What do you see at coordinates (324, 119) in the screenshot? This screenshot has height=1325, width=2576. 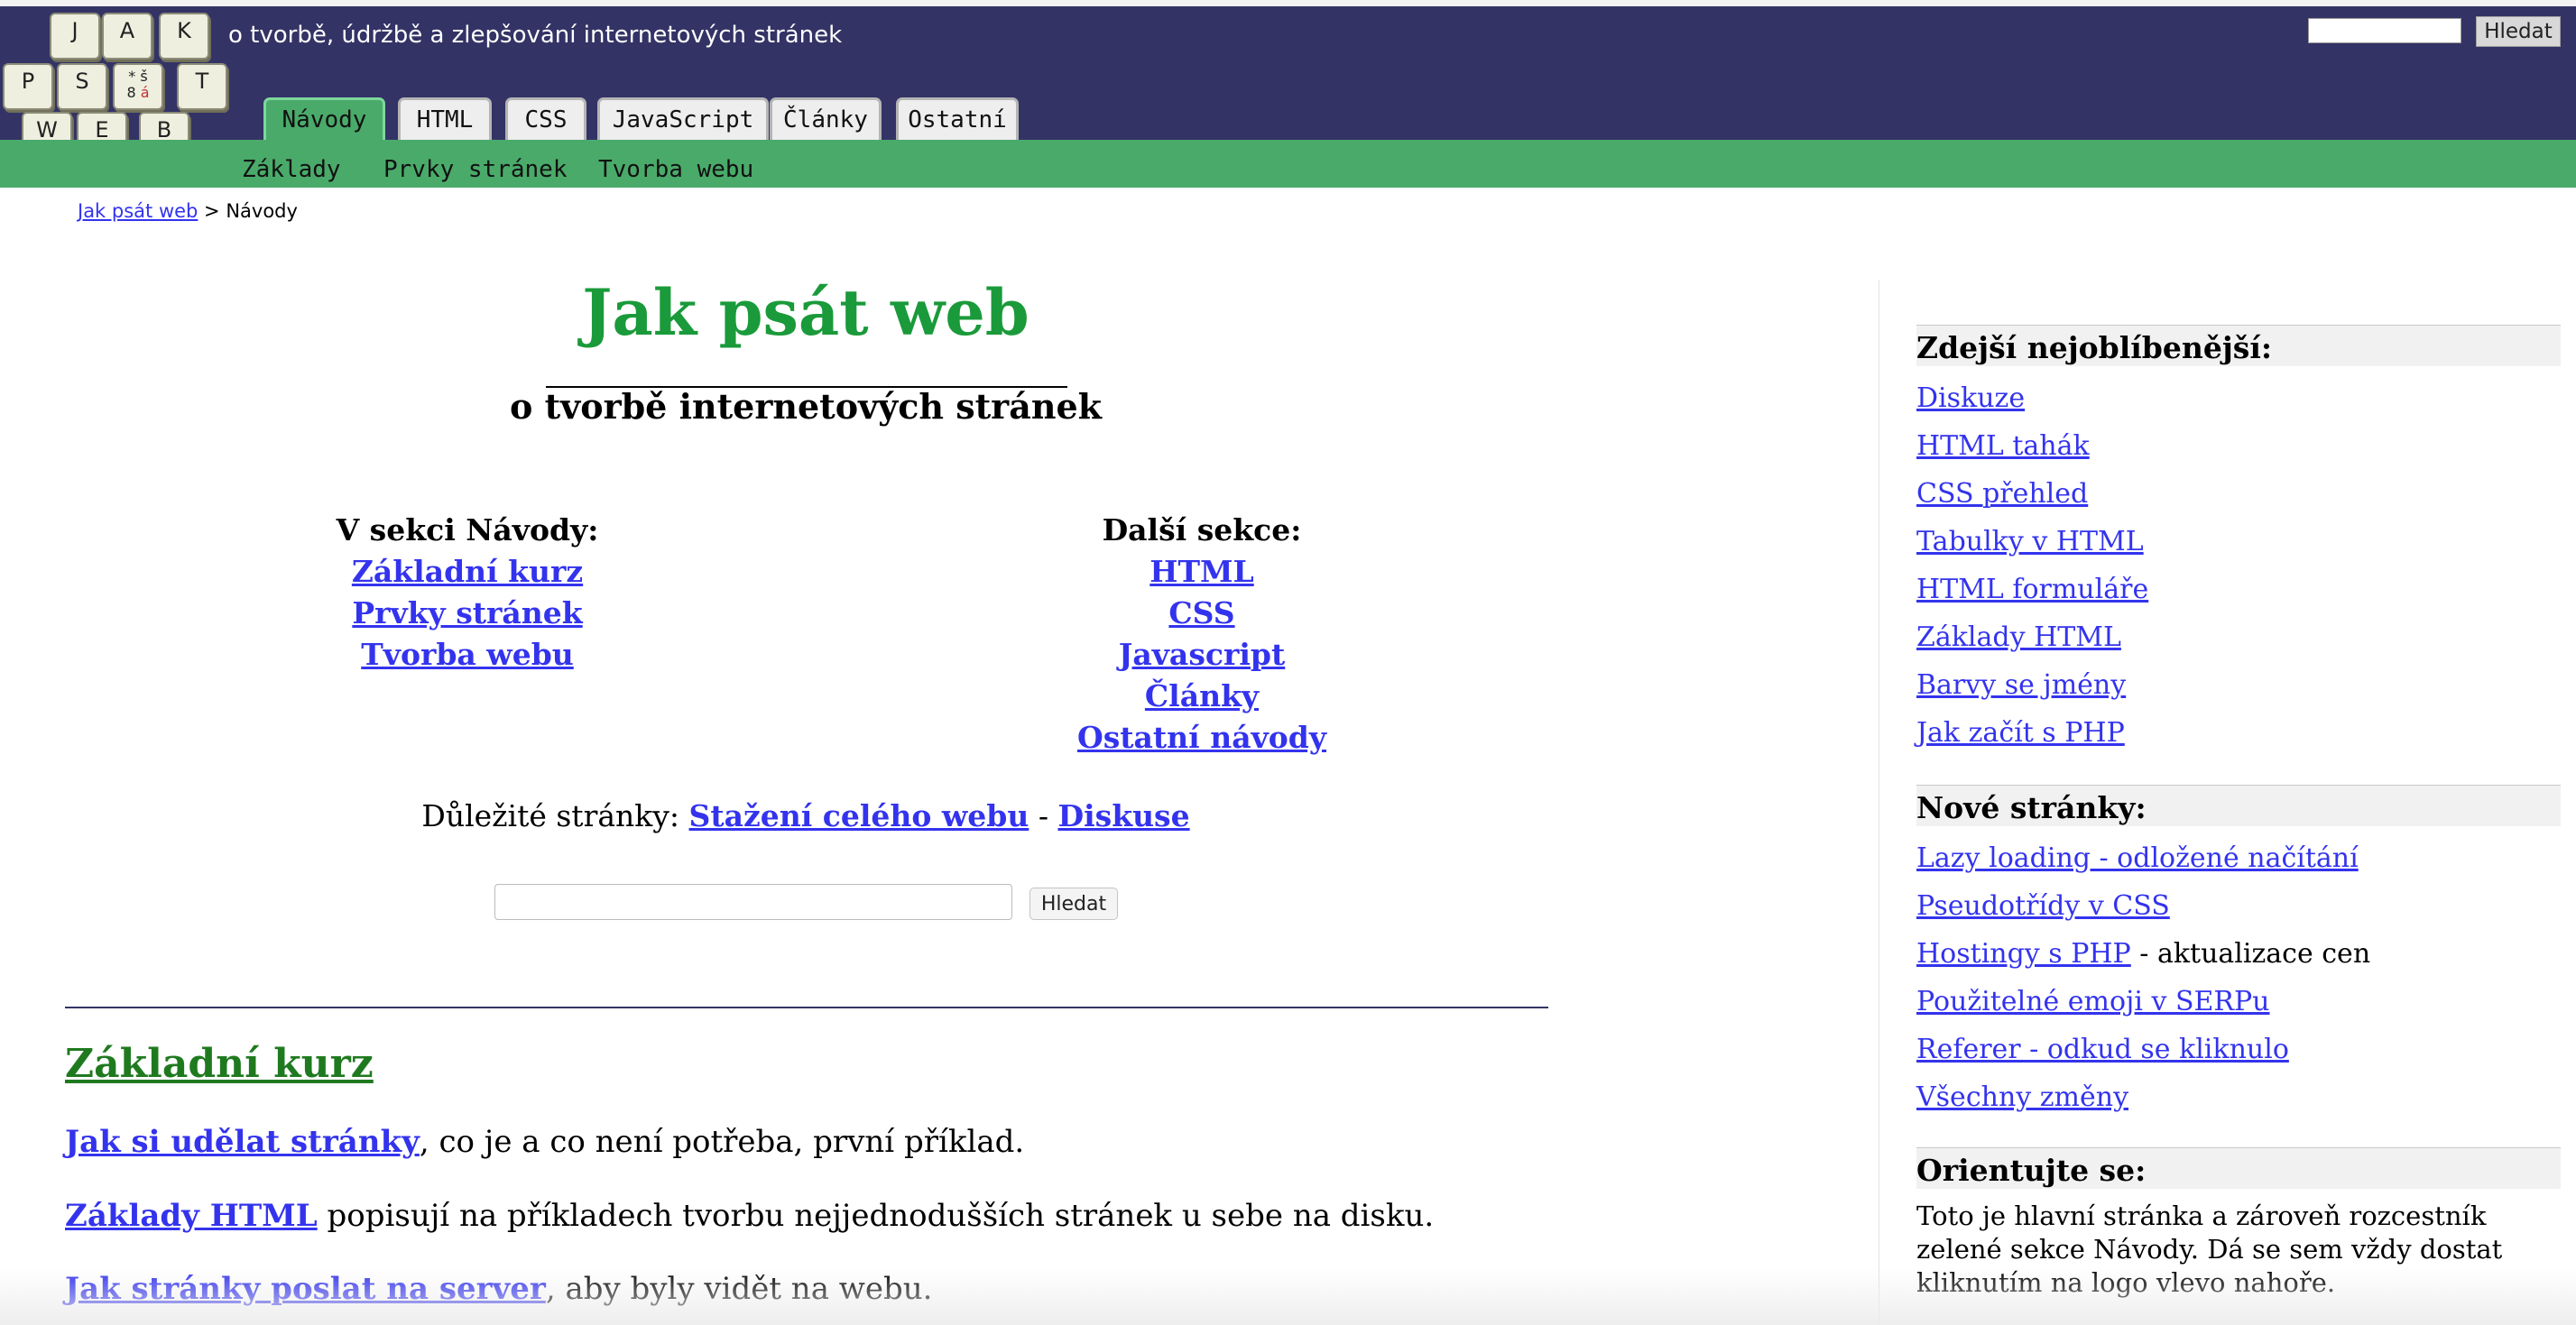 I see `tab-navody: Návody` at bounding box center [324, 119].